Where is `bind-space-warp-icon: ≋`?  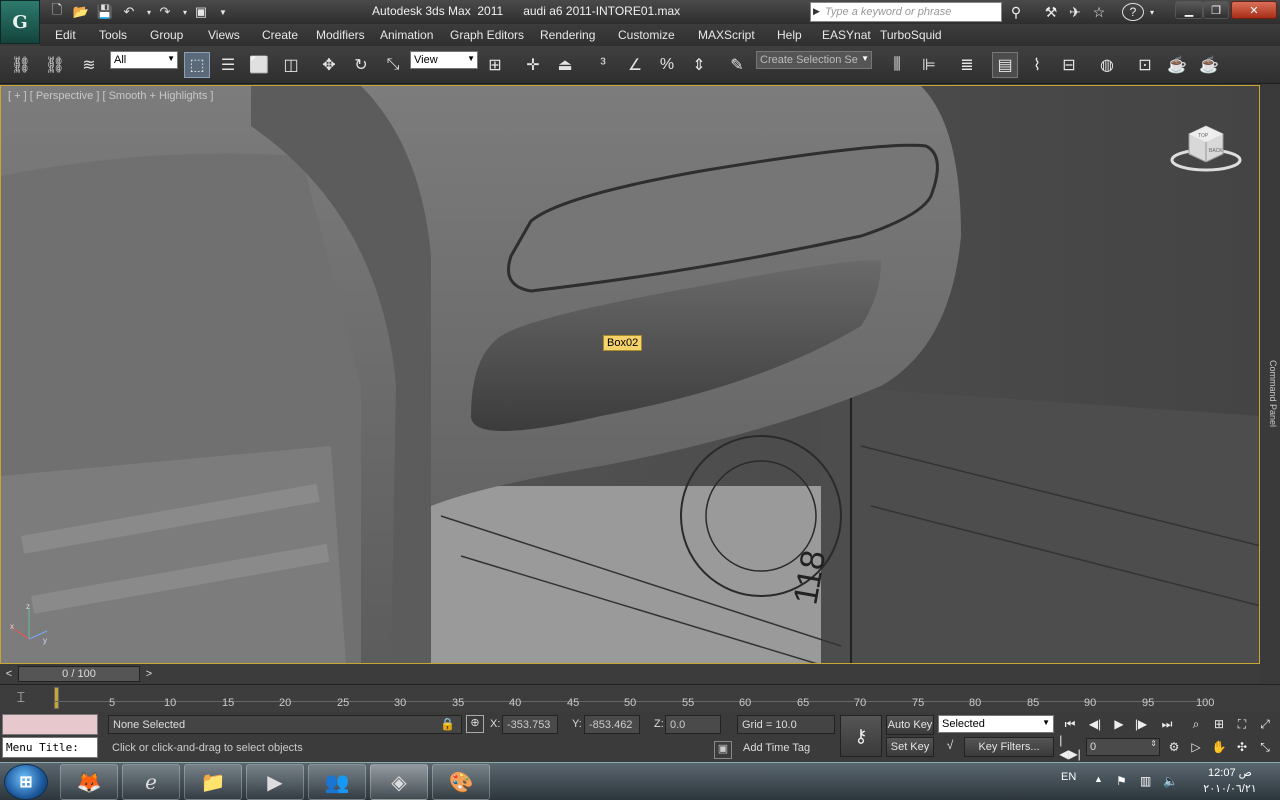 bind-space-warp-icon: ≋ is located at coordinates (89, 65).